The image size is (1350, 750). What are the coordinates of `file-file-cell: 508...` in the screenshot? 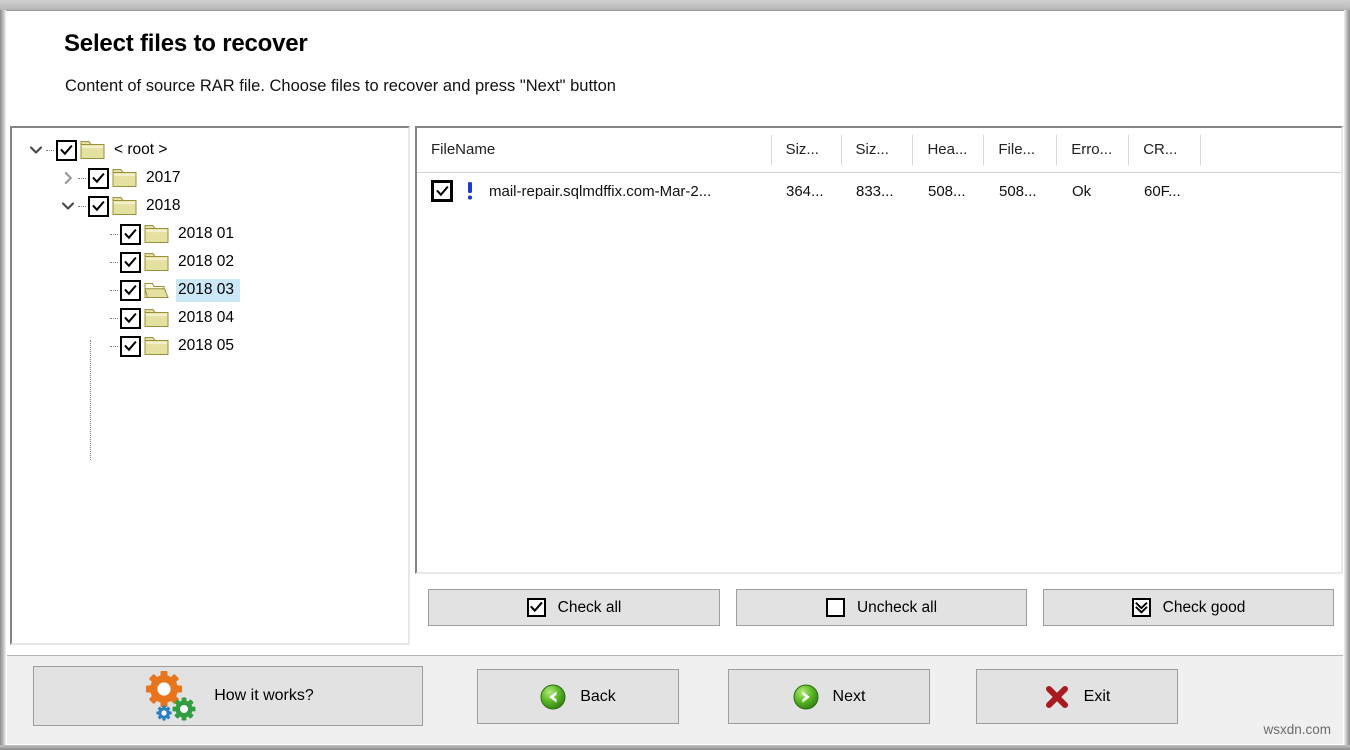 It's located at (1018, 191).